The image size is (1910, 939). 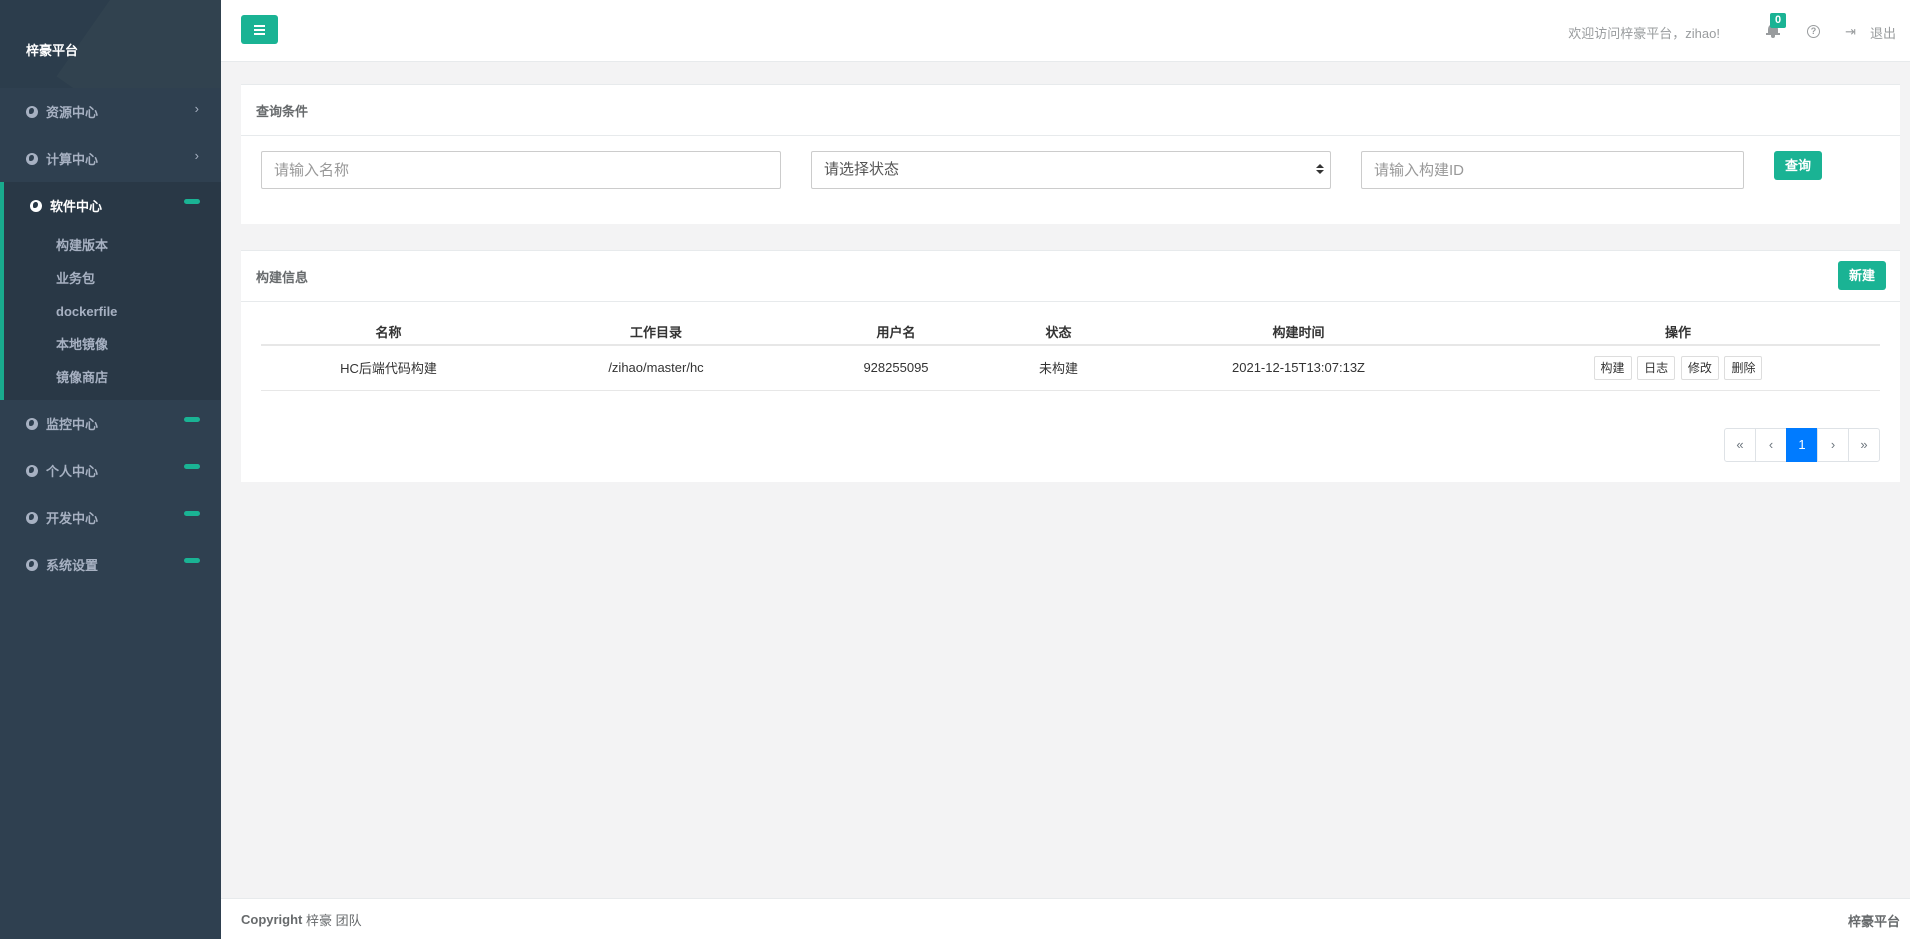 What do you see at coordinates (112, 377) in the screenshot?
I see `sidebar-subitem-image-store: 镜像商店` at bounding box center [112, 377].